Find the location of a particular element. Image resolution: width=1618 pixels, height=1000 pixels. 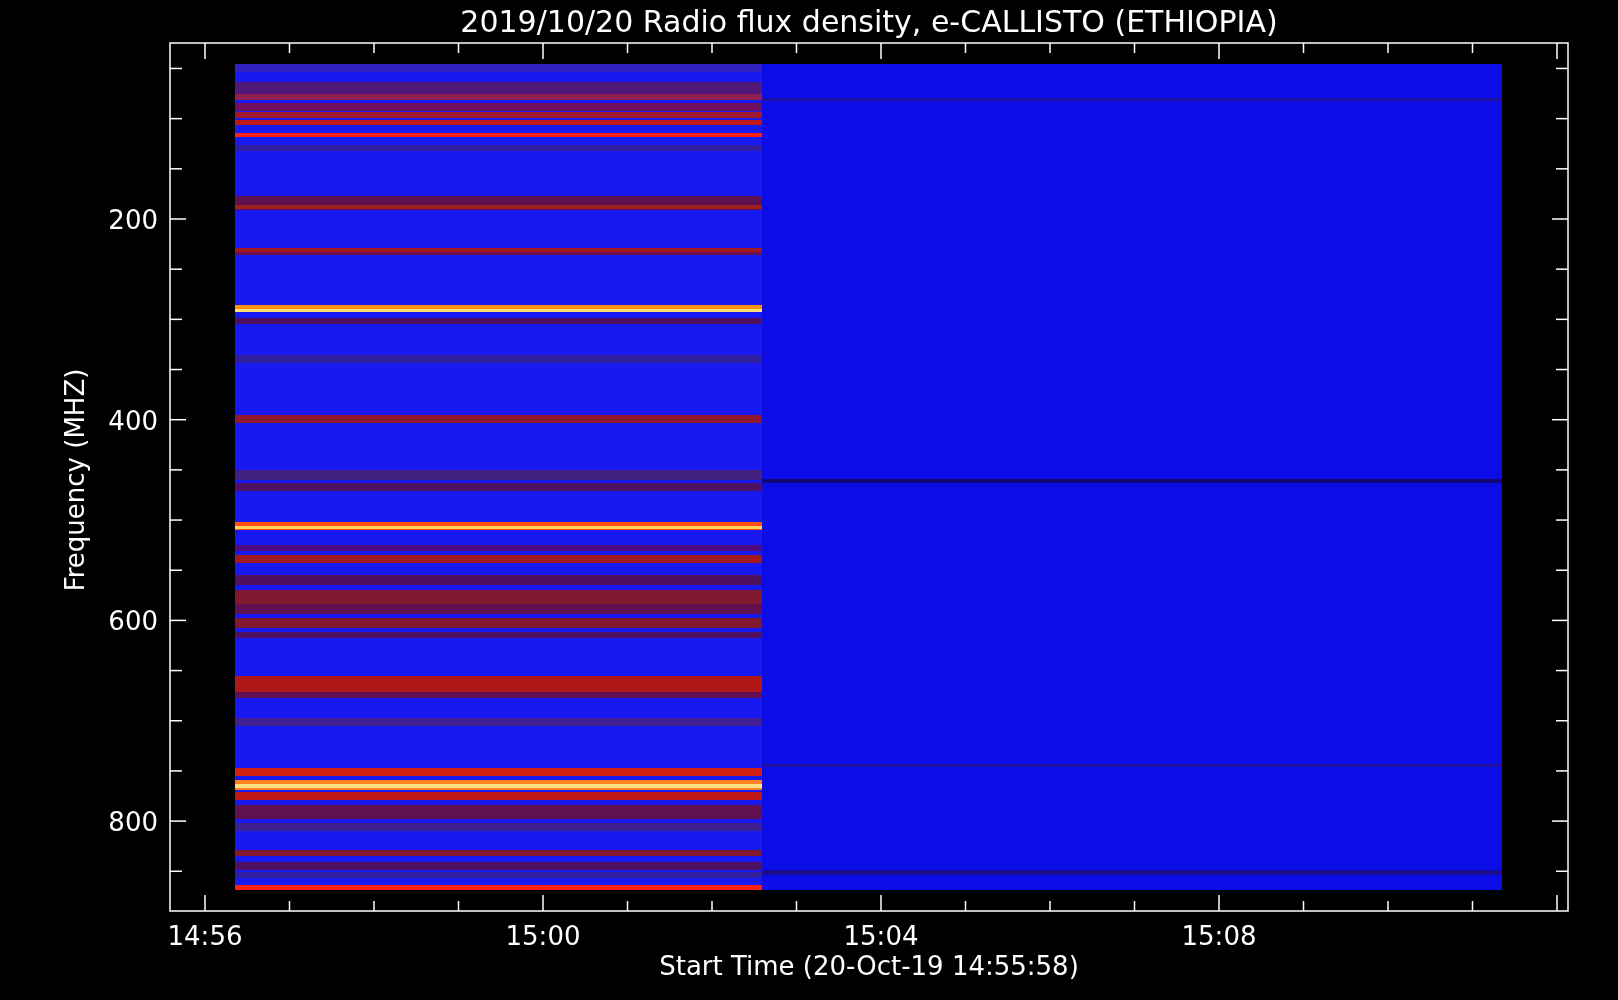

x-tick-label: 15:08 is located at coordinates (1219, 936).